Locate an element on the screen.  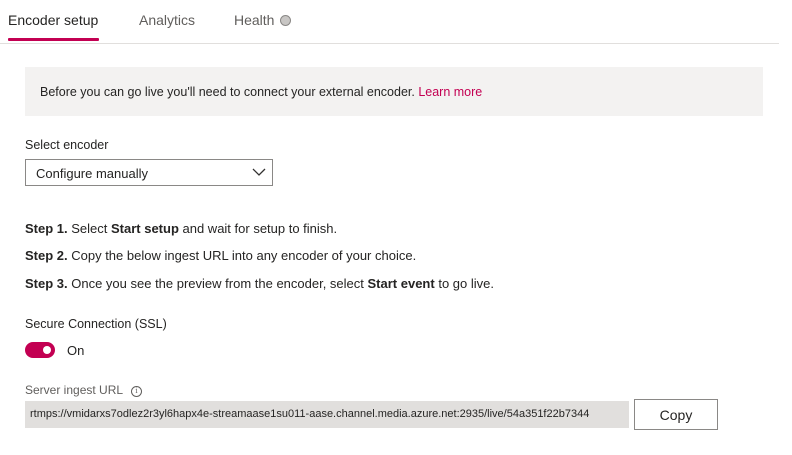
active-tab-indicator is located at coordinates (53, 39).